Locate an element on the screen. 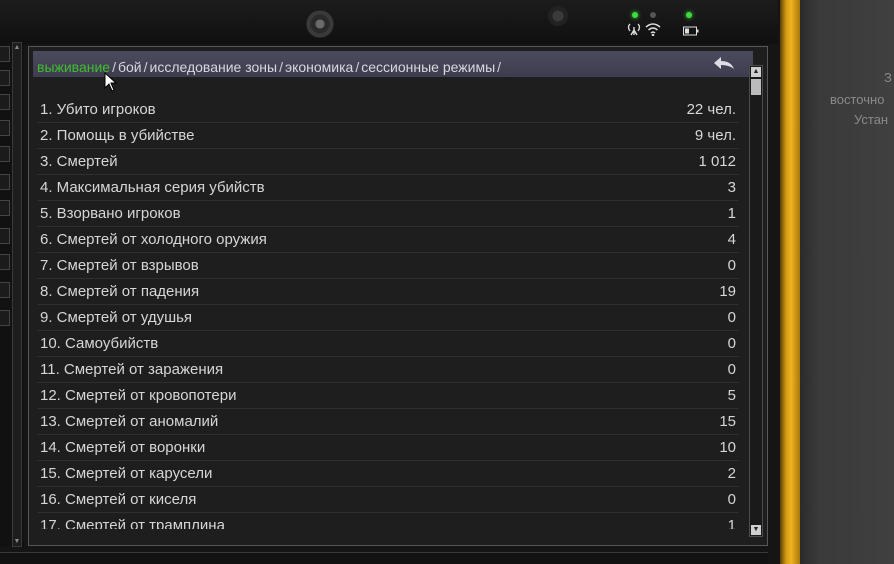 The height and width of the screenshot is (564, 894). adjacent-panel-sliver: ▲ ▼ is located at coordinates (12, 294).